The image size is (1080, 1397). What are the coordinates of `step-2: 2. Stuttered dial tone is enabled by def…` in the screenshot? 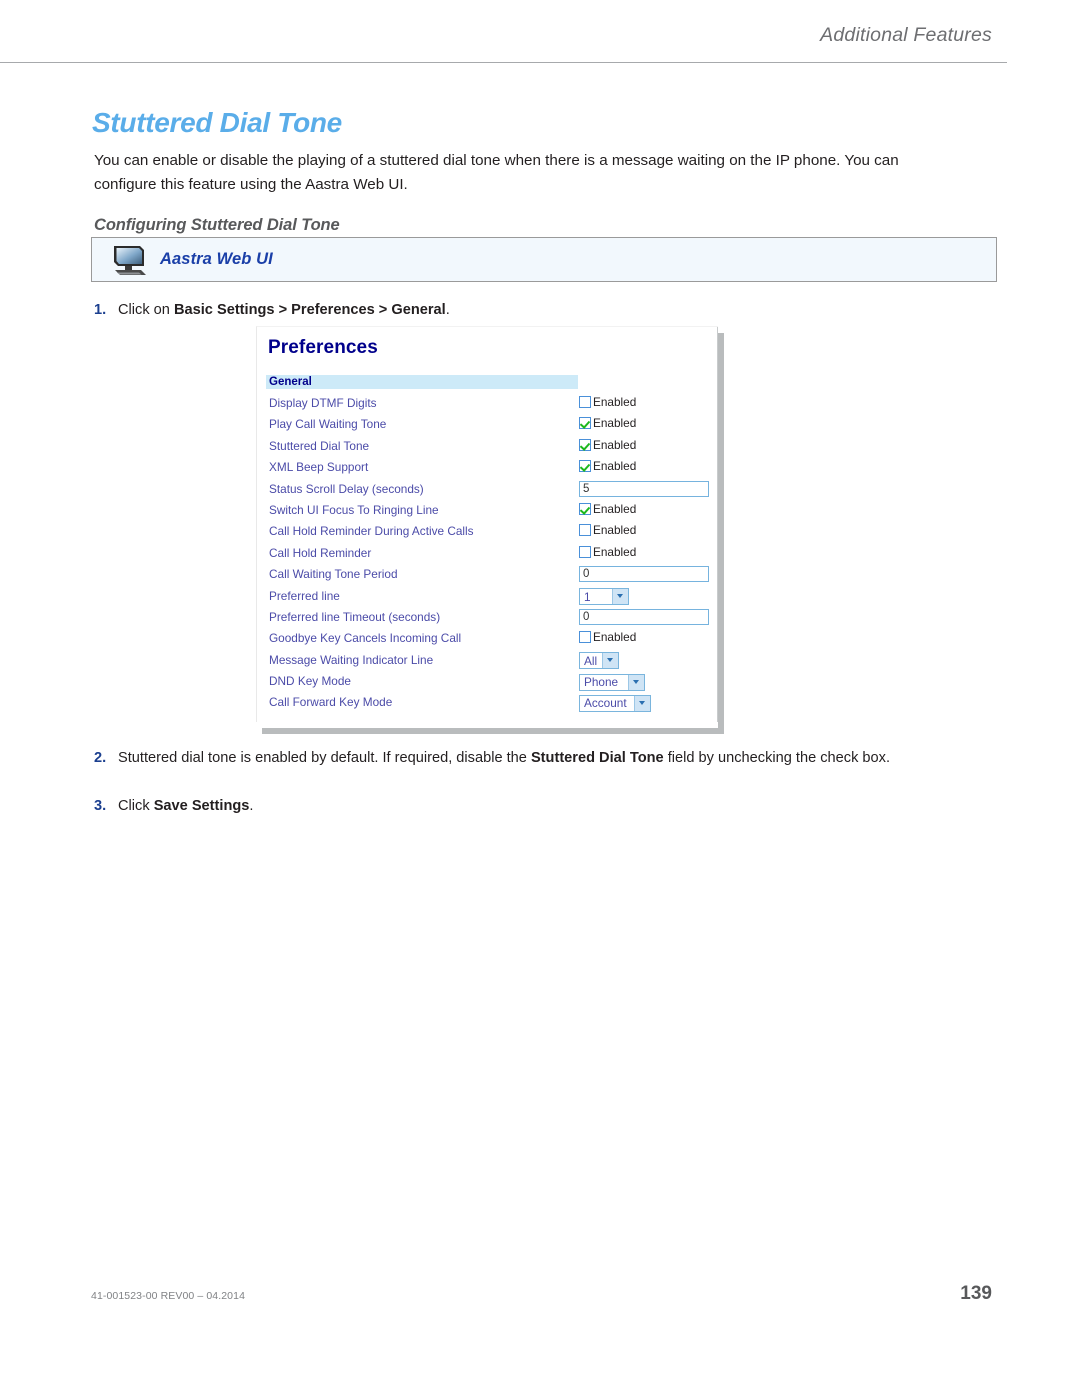 It's located at (514, 758).